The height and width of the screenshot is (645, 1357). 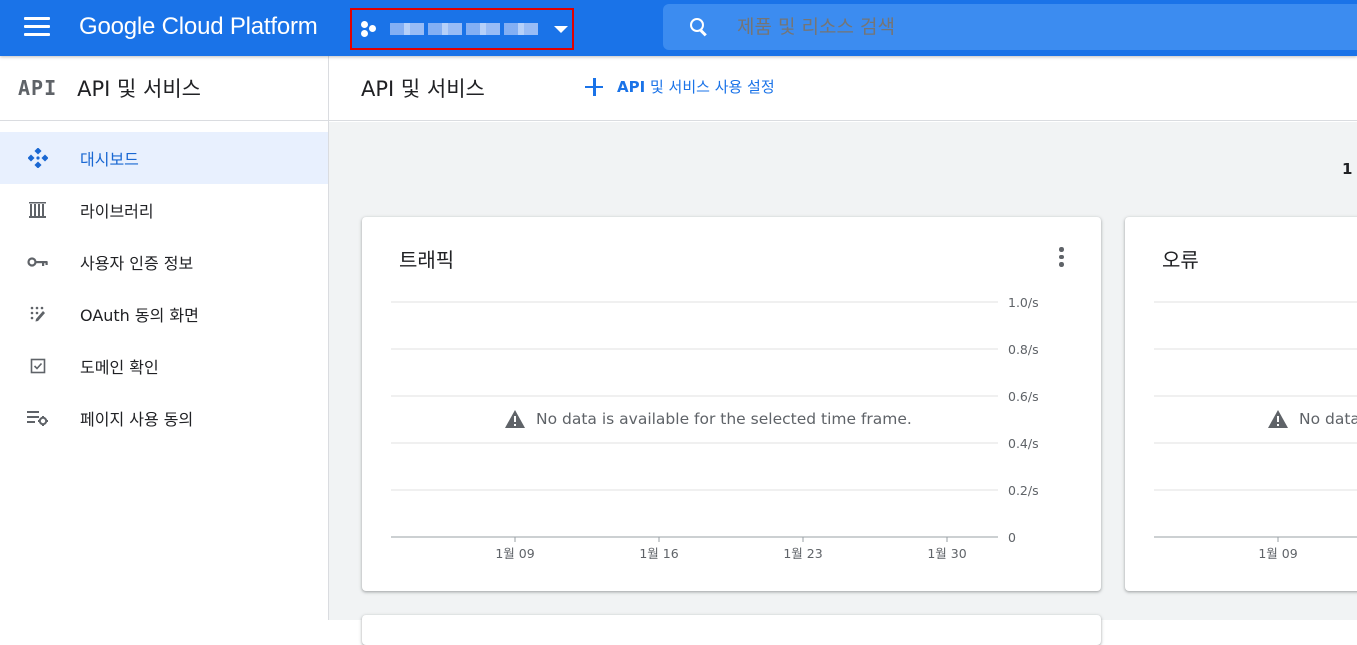 What do you see at coordinates (423, 89) in the screenshot?
I see `page-title: API 및 서비스` at bounding box center [423, 89].